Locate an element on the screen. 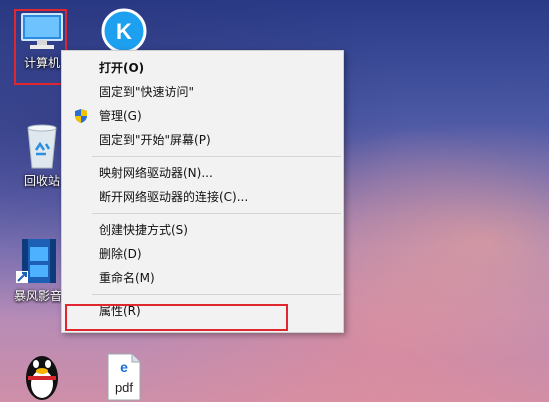  pdf-file-icon: e pdf is located at coordinates (124, 377).